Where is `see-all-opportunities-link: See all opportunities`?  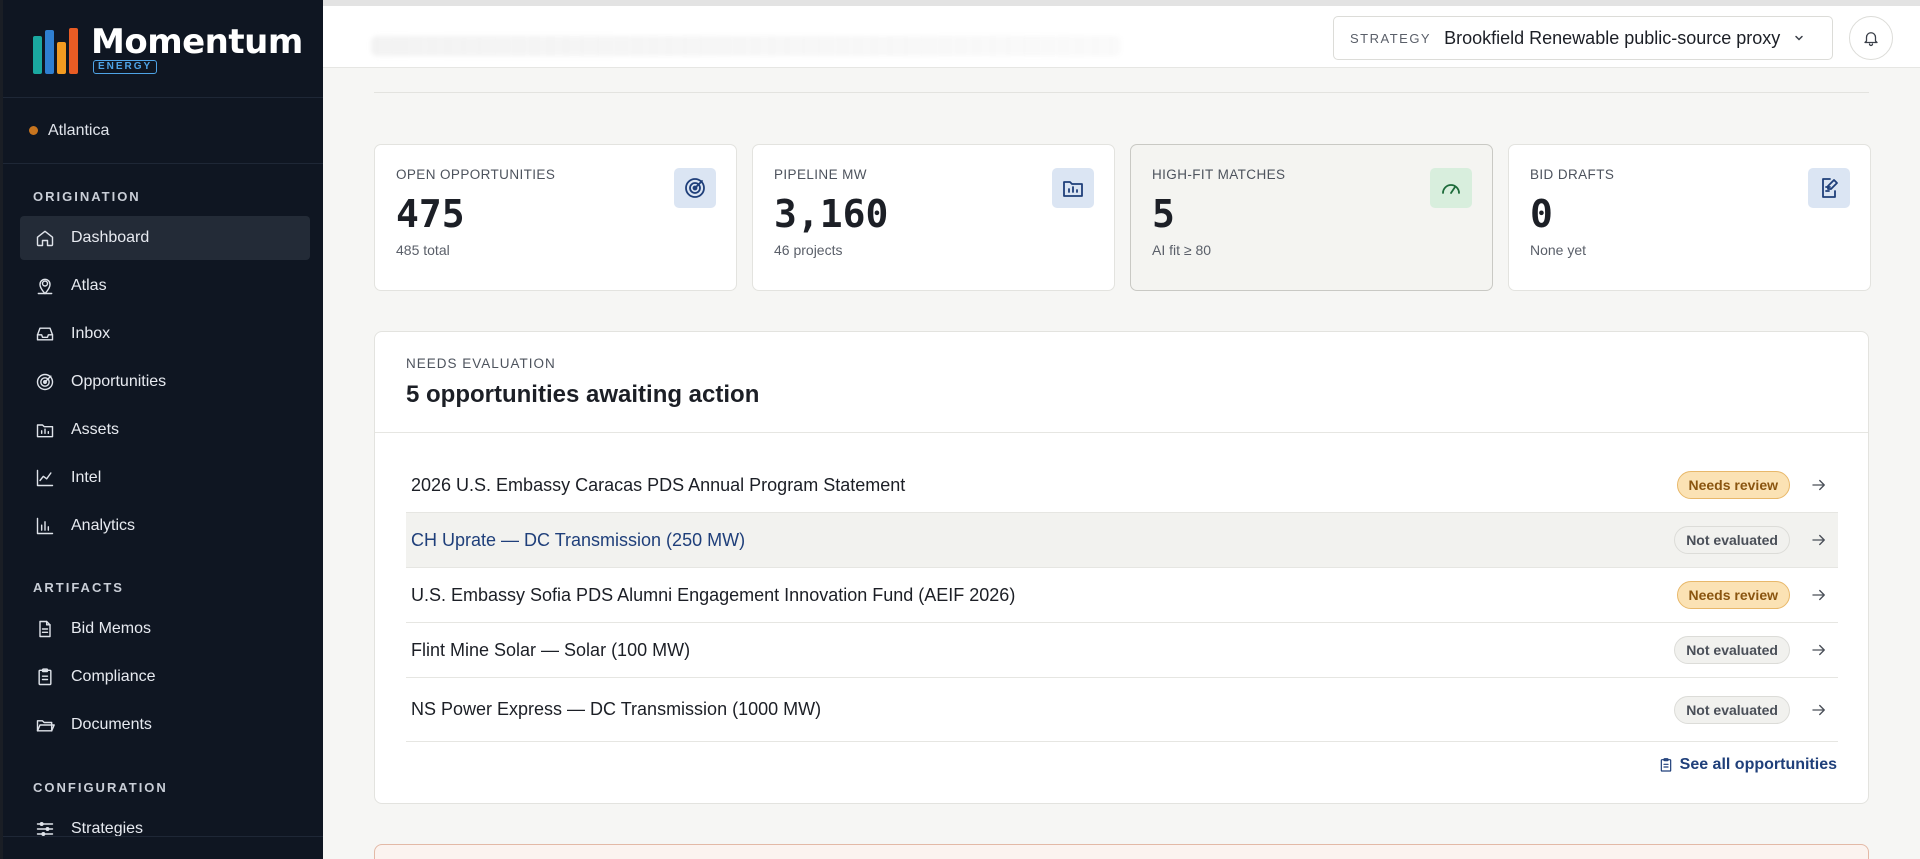
see-all-opportunities-link: See all opportunities is located at coordinates (1747, 765).